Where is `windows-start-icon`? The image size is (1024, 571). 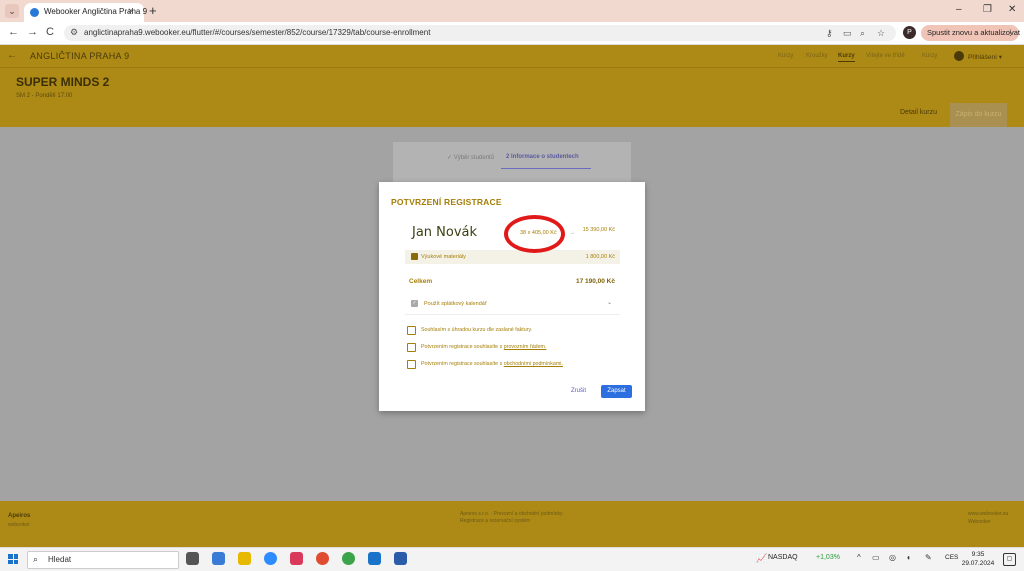
windows-start-icon is located at coordinates (13, 559).